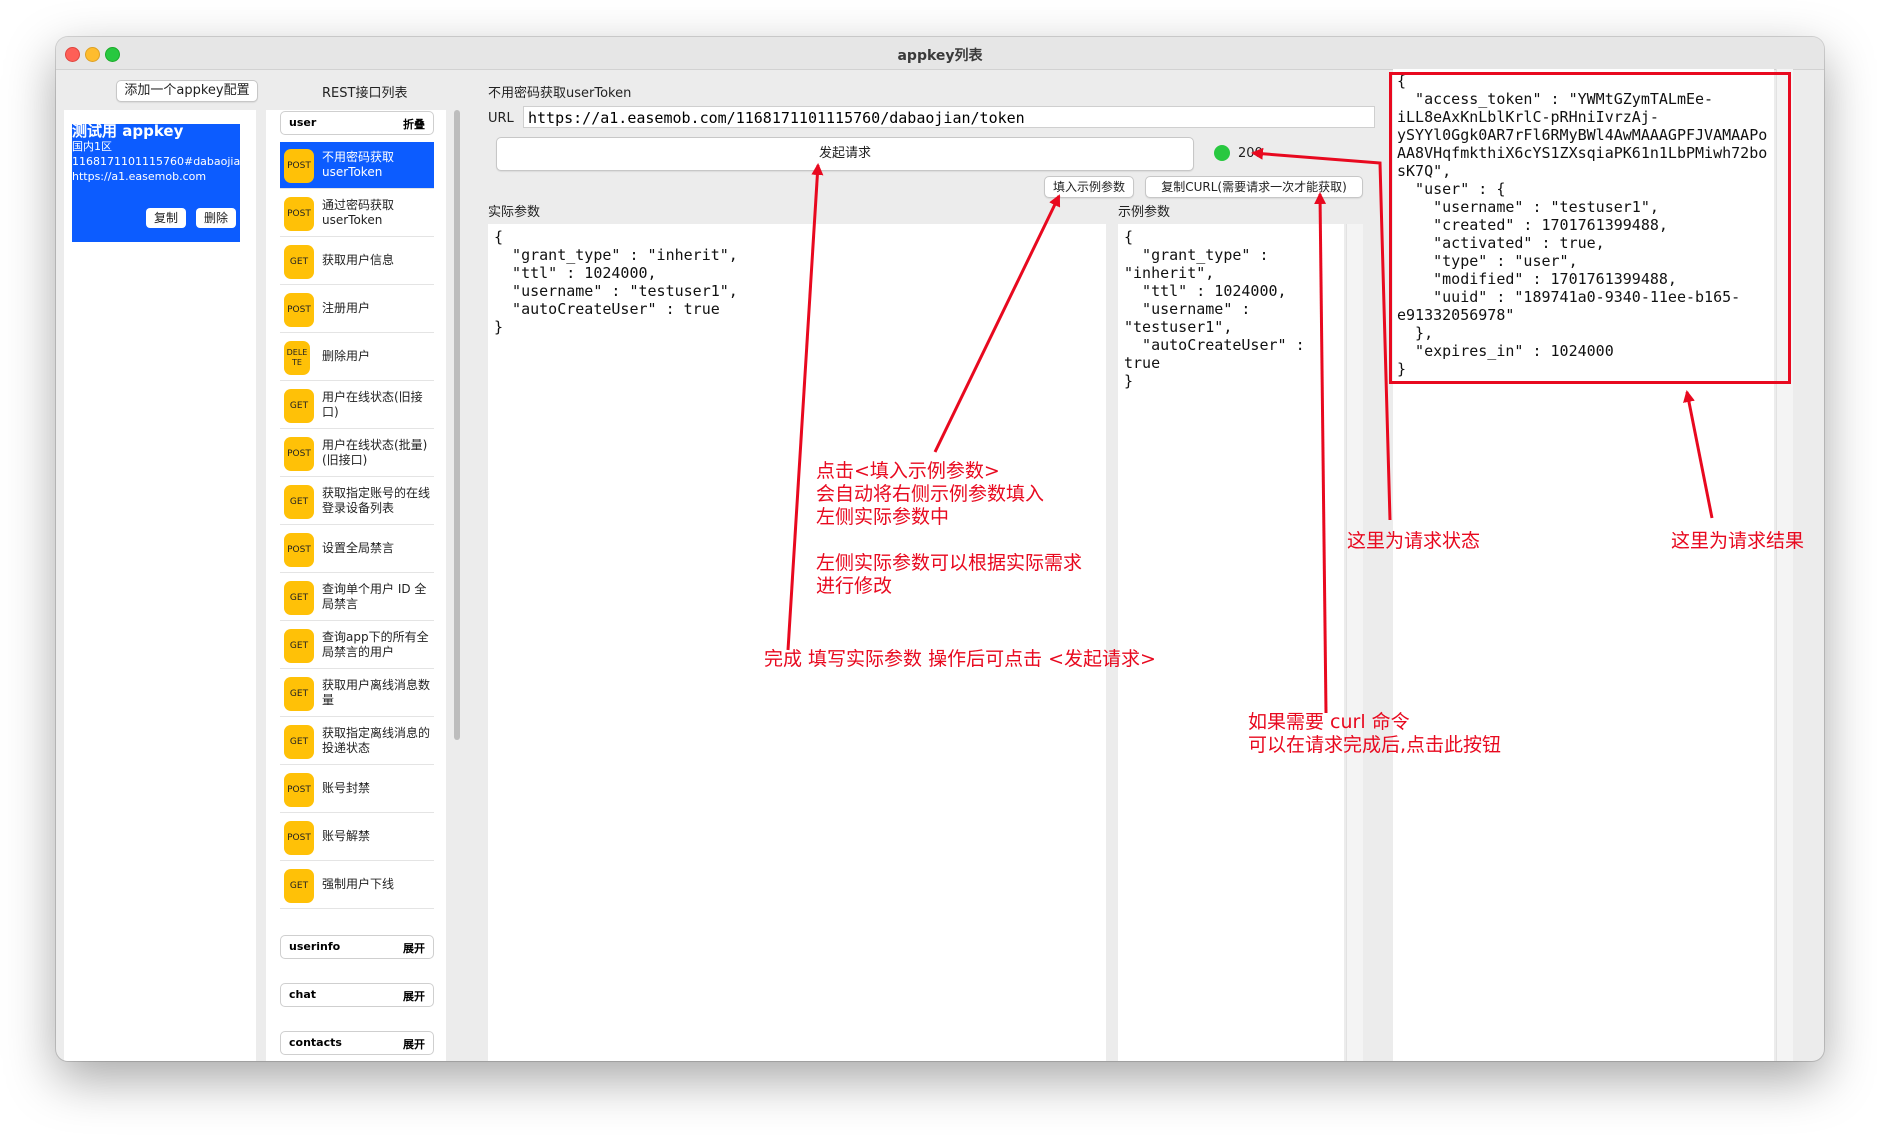 The height and width of the screenshot is (1135, 1877). What do you see at coordinates (1698, 454) in the screenshot?
I see `arrow-to-result` at bounding box center [1698, 454].